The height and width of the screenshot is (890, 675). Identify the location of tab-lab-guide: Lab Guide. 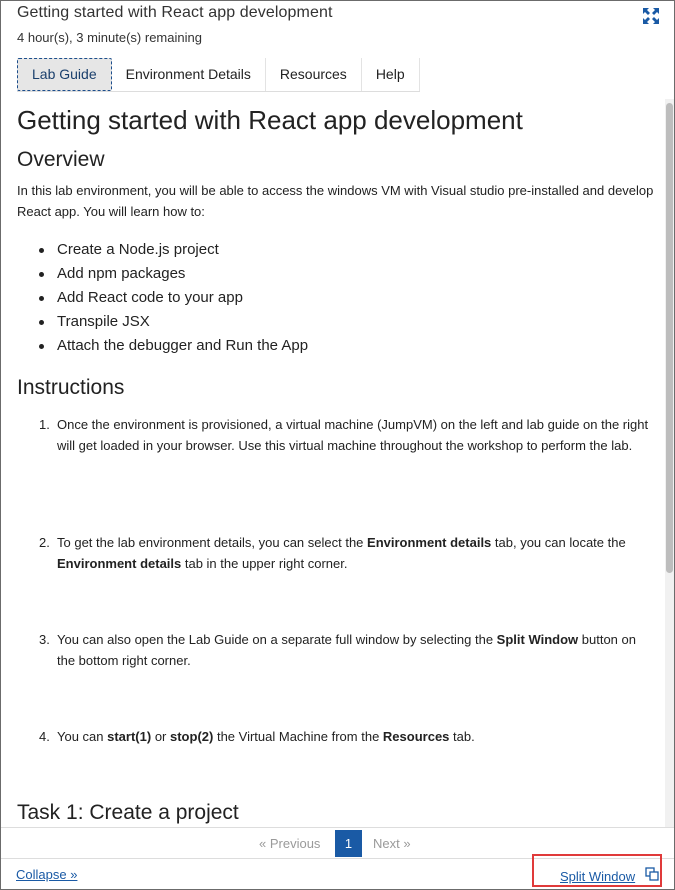
(64, 74).